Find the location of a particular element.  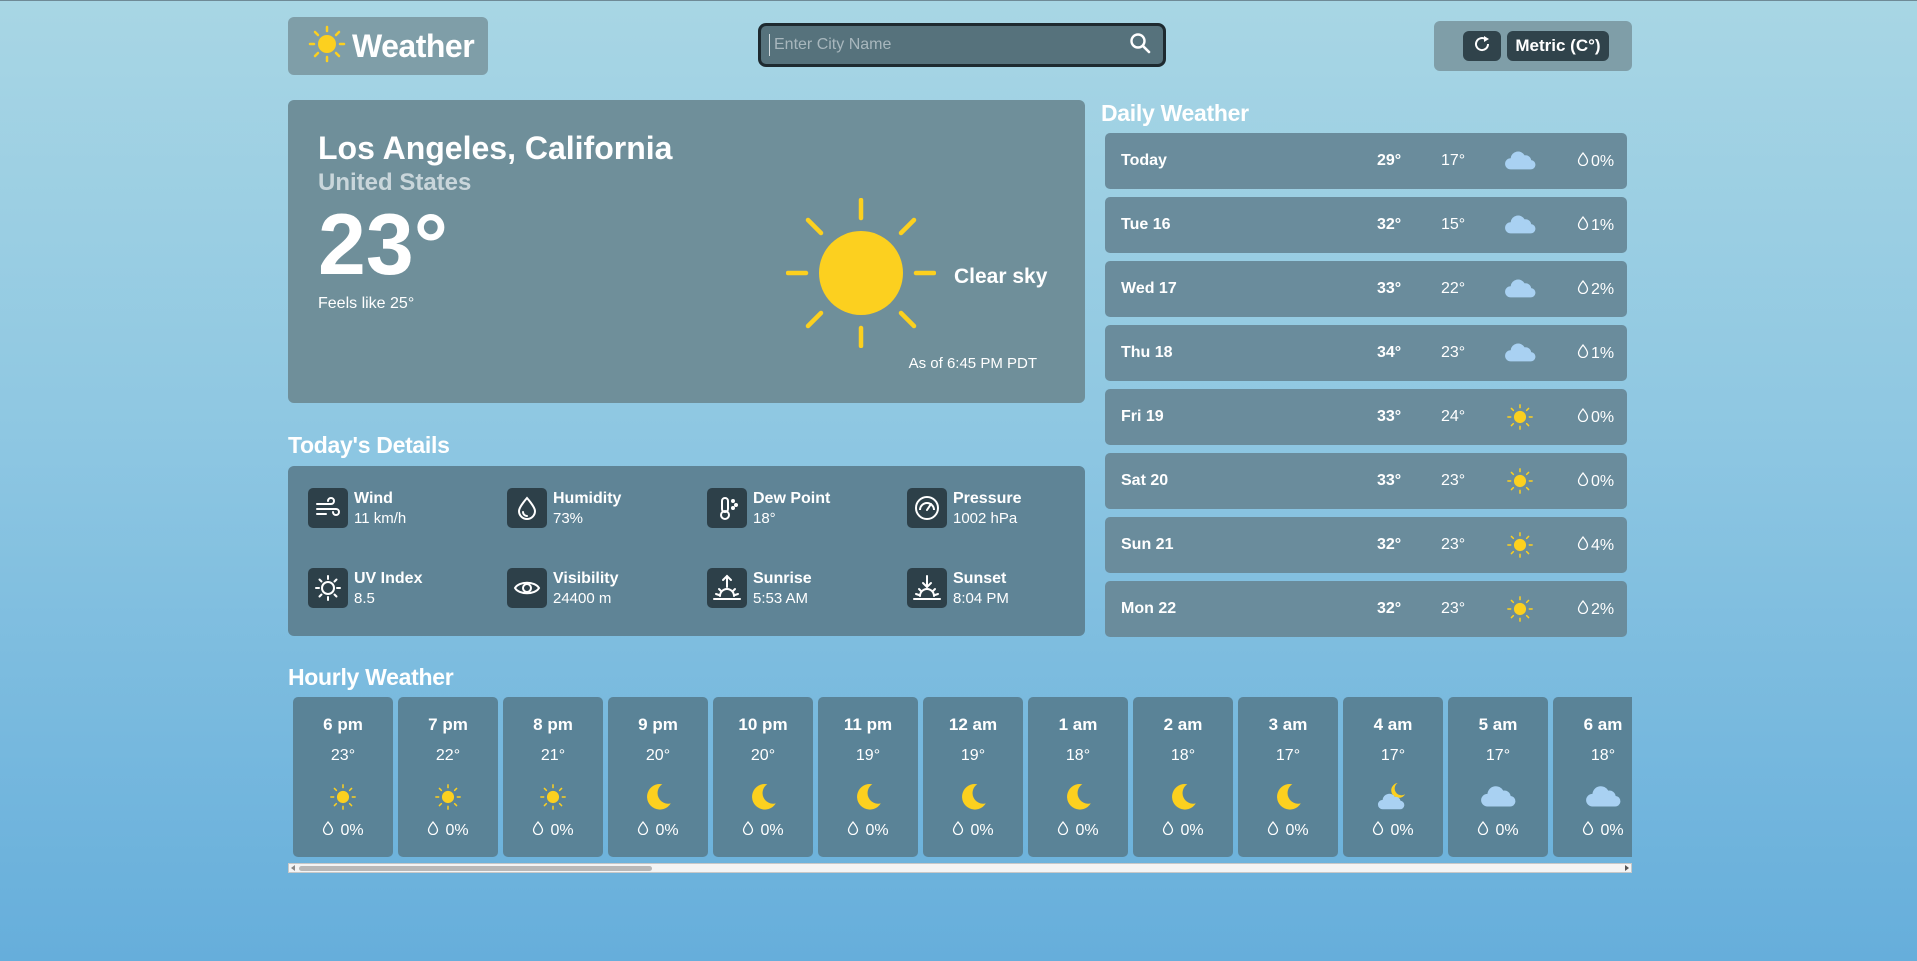

detail-sunrise: Sunrise 5:53 AM is located at coordinates (759, 588).